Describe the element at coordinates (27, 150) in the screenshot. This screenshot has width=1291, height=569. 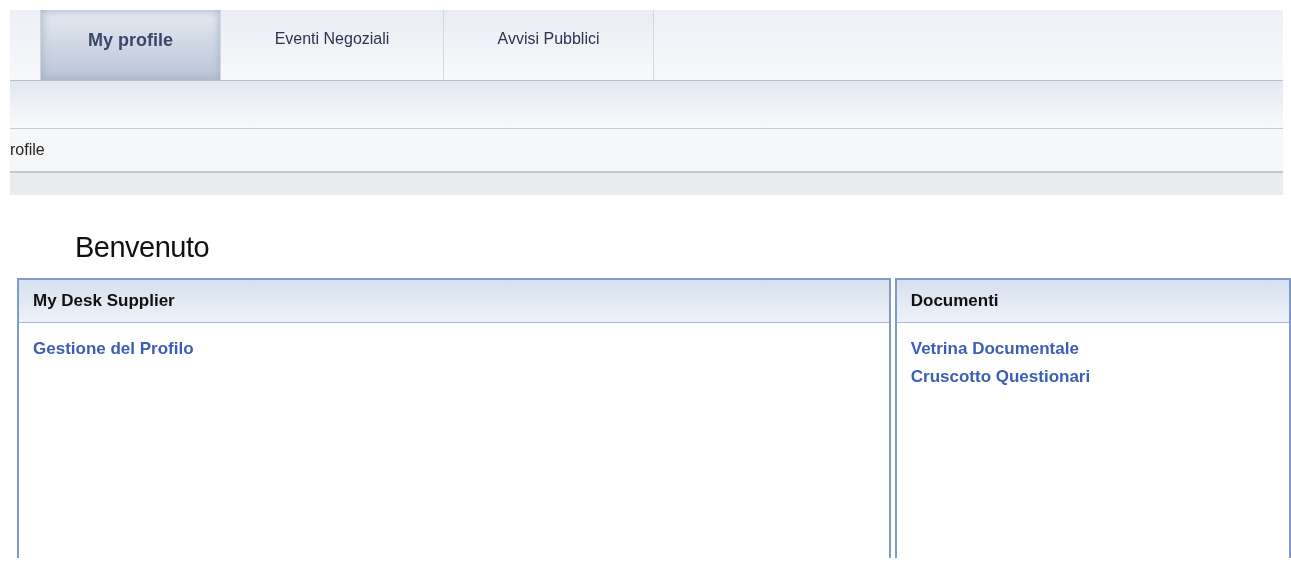
I see `breadcrumb: rofile` at that location.